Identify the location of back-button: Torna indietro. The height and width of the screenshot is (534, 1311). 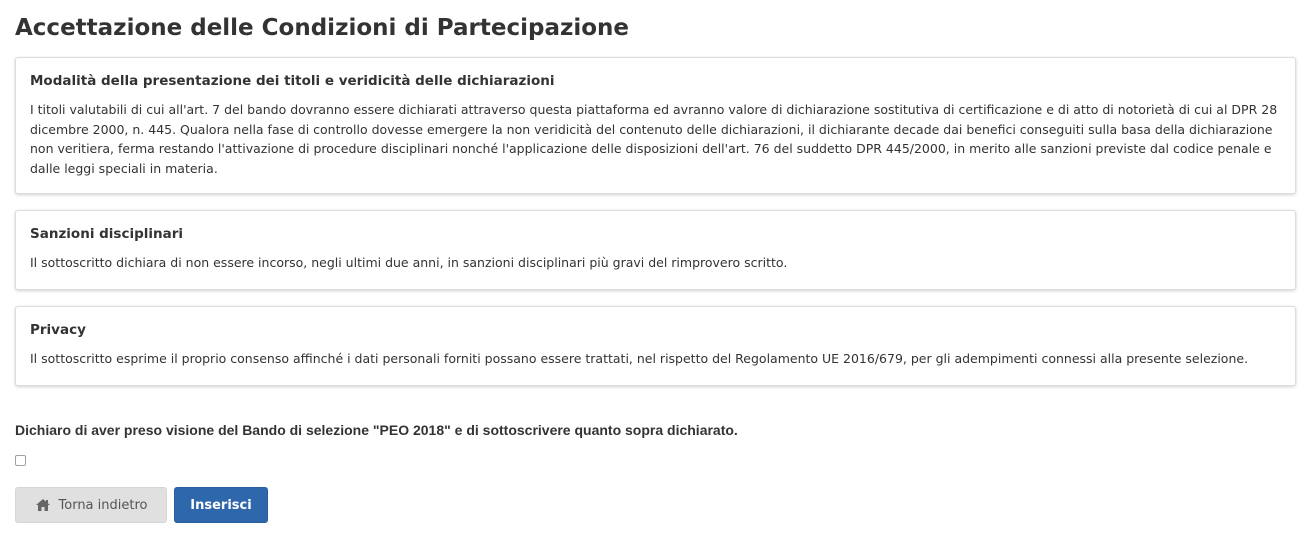
(91, 505).